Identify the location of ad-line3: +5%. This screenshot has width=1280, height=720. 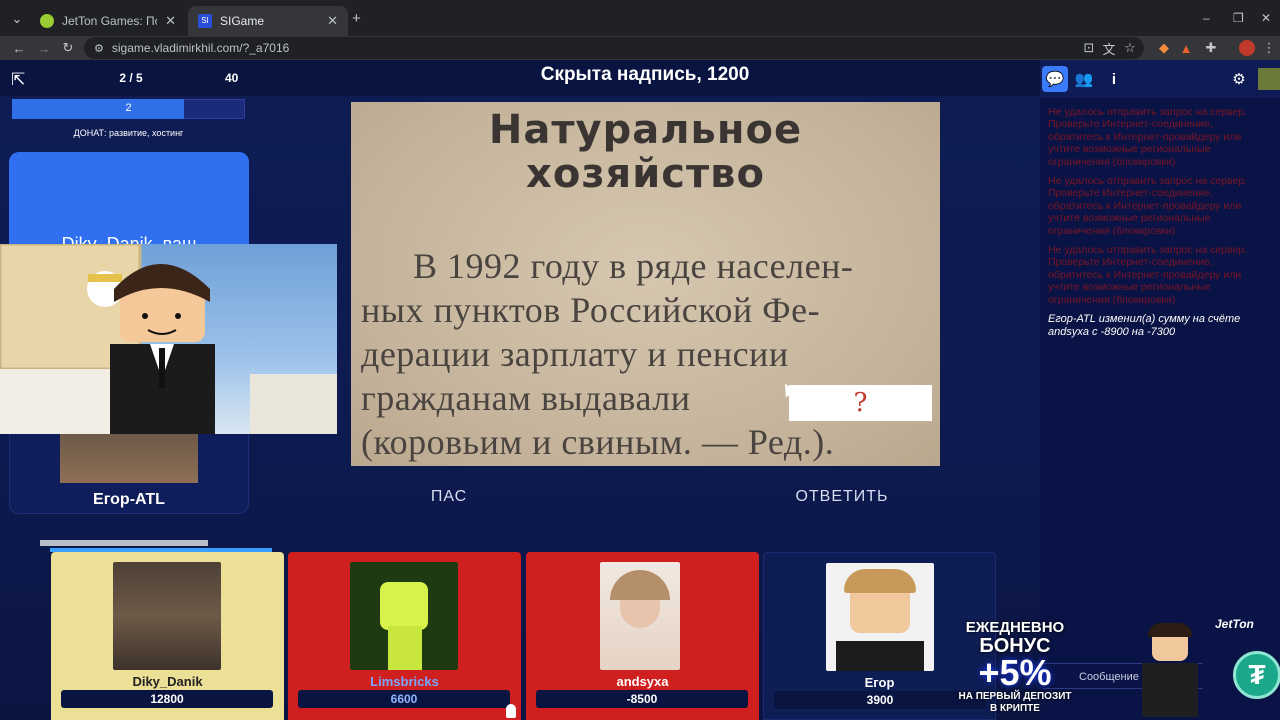
(1015, 672).